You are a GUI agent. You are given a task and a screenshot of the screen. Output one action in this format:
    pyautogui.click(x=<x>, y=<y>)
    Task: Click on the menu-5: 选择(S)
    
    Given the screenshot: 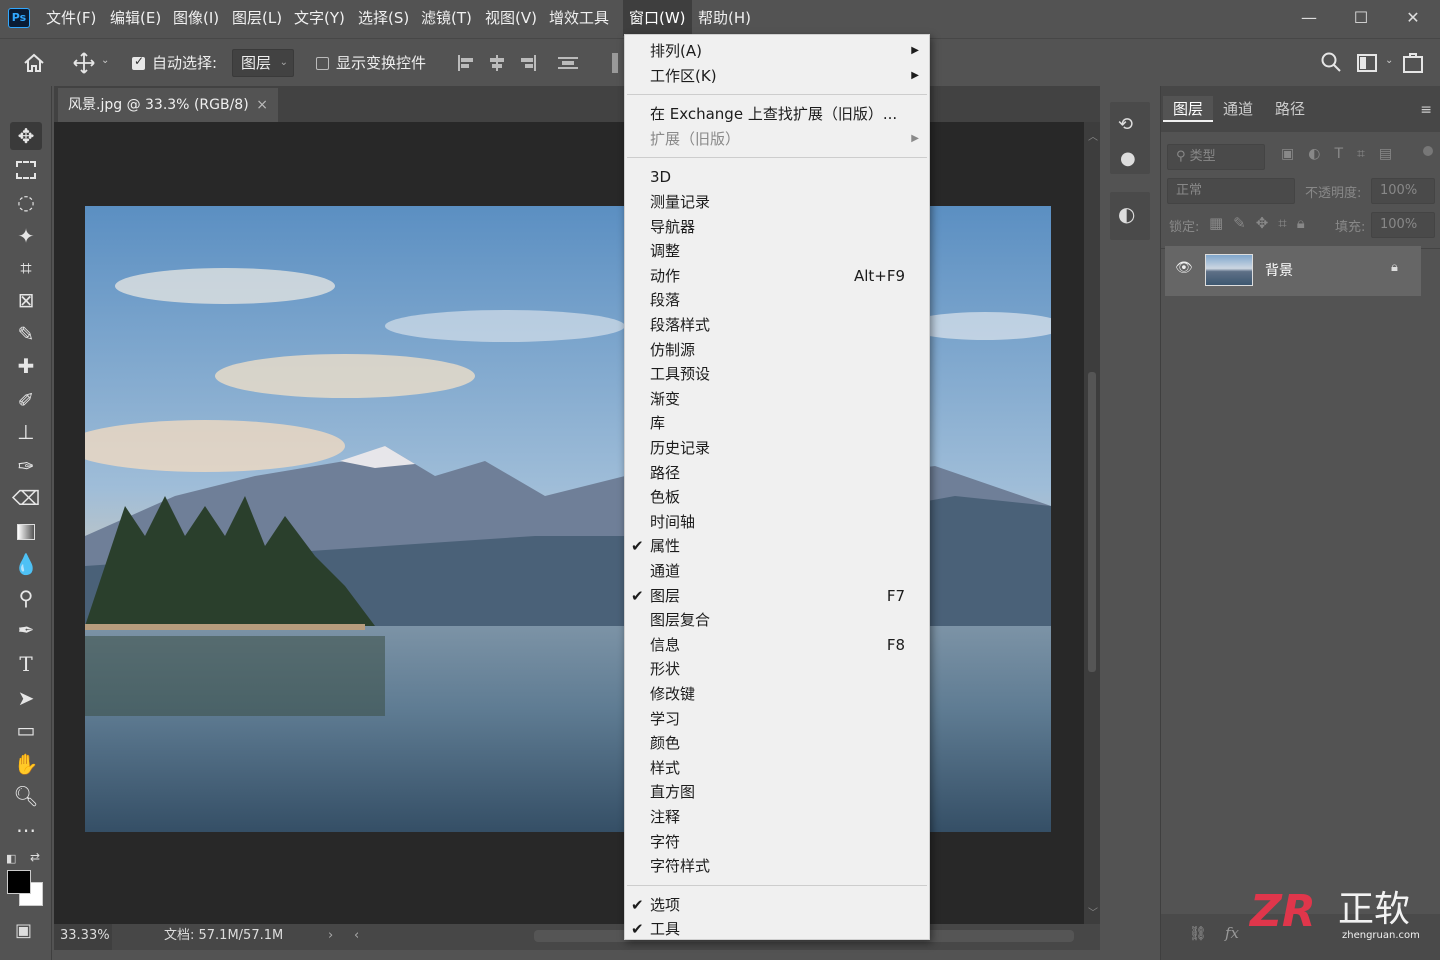 What is the action you would take?
    pyautogui.click(x=383, y=18)
    